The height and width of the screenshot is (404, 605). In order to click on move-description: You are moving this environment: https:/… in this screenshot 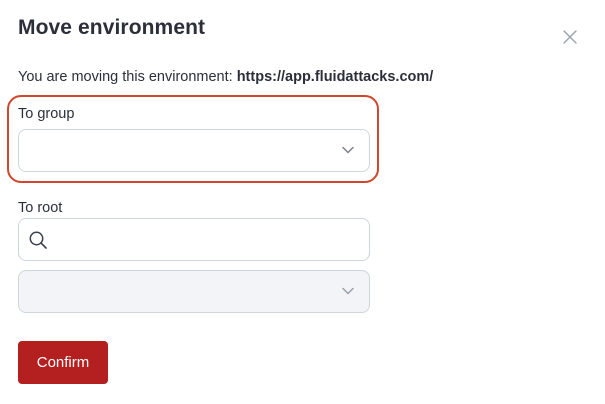, I will do `click(225, 77)`.